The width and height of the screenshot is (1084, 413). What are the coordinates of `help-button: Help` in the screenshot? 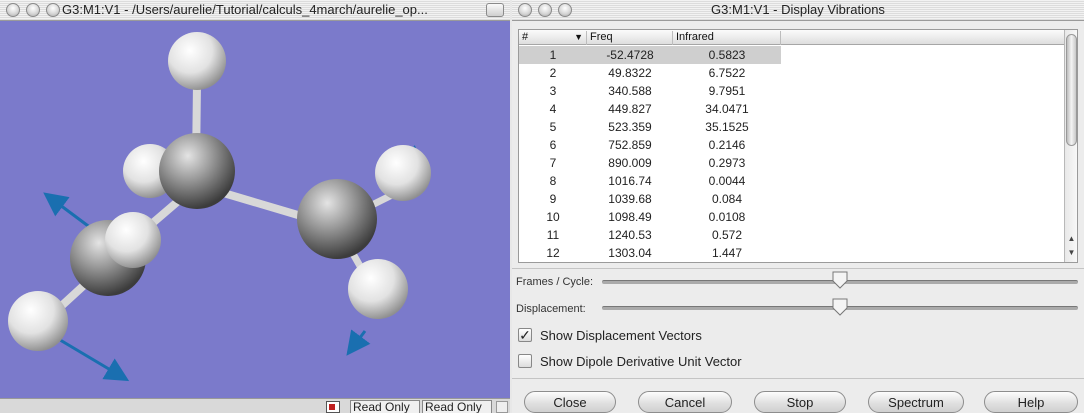 It's located at (1031, 402).